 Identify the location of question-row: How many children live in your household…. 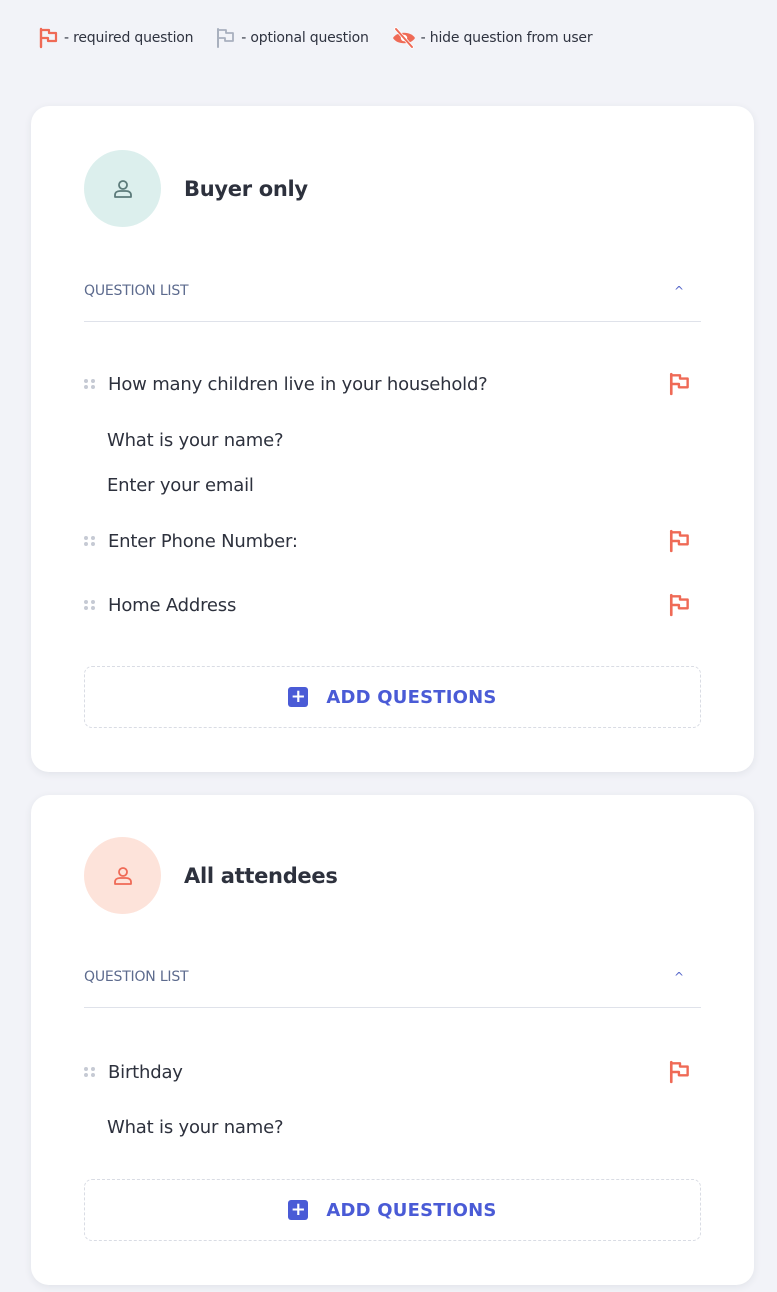
(392, 384).